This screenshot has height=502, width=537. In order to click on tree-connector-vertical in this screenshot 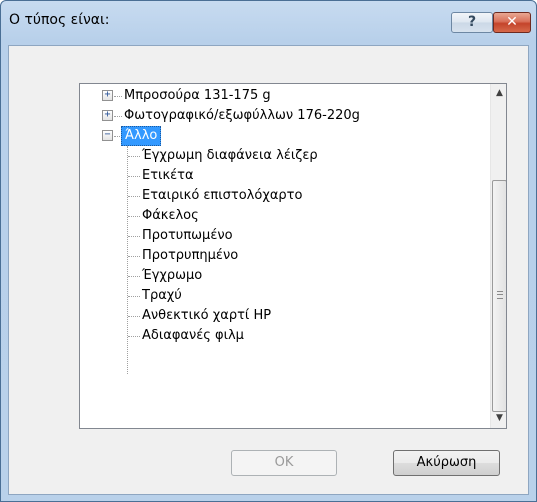, I will do `click(127, 260)`.